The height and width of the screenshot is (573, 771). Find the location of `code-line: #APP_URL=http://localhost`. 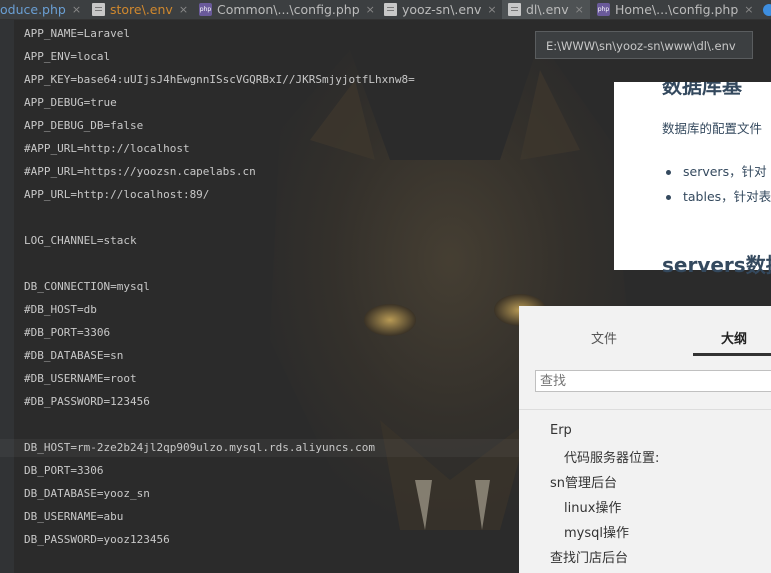

code-line: #APP_URL=http://localhost is located at coordinates (107, 148).